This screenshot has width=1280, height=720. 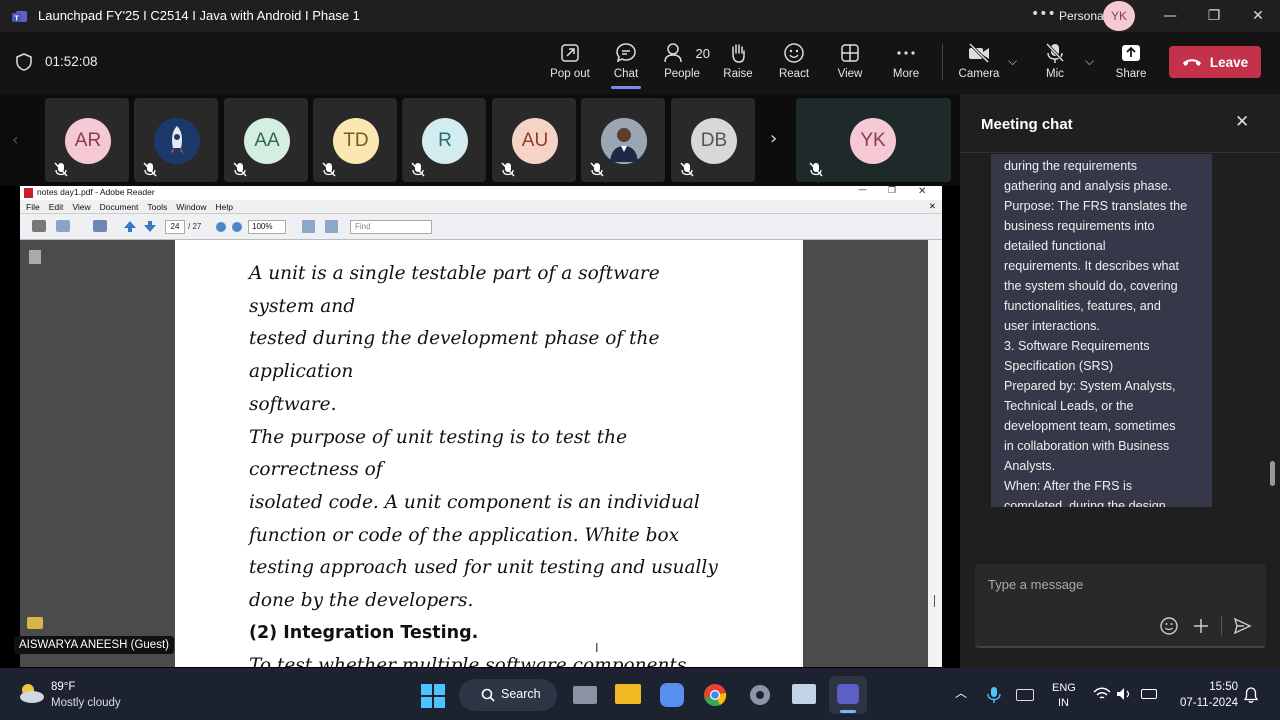 What do you see at coordinates (1055, 61) in the screenshot?
I see `mic-button: Mic` at bounding box center [1055, 61].